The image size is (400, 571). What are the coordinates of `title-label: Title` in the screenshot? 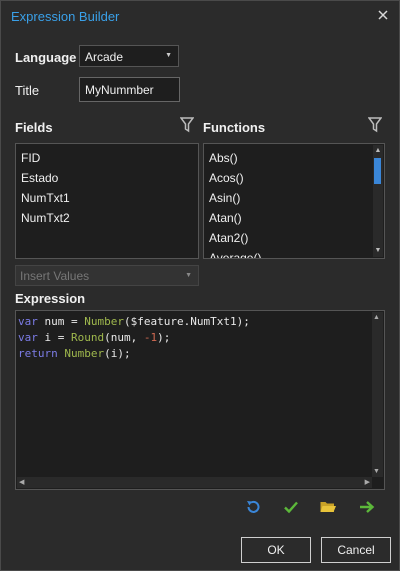 It's located at (27, 90).